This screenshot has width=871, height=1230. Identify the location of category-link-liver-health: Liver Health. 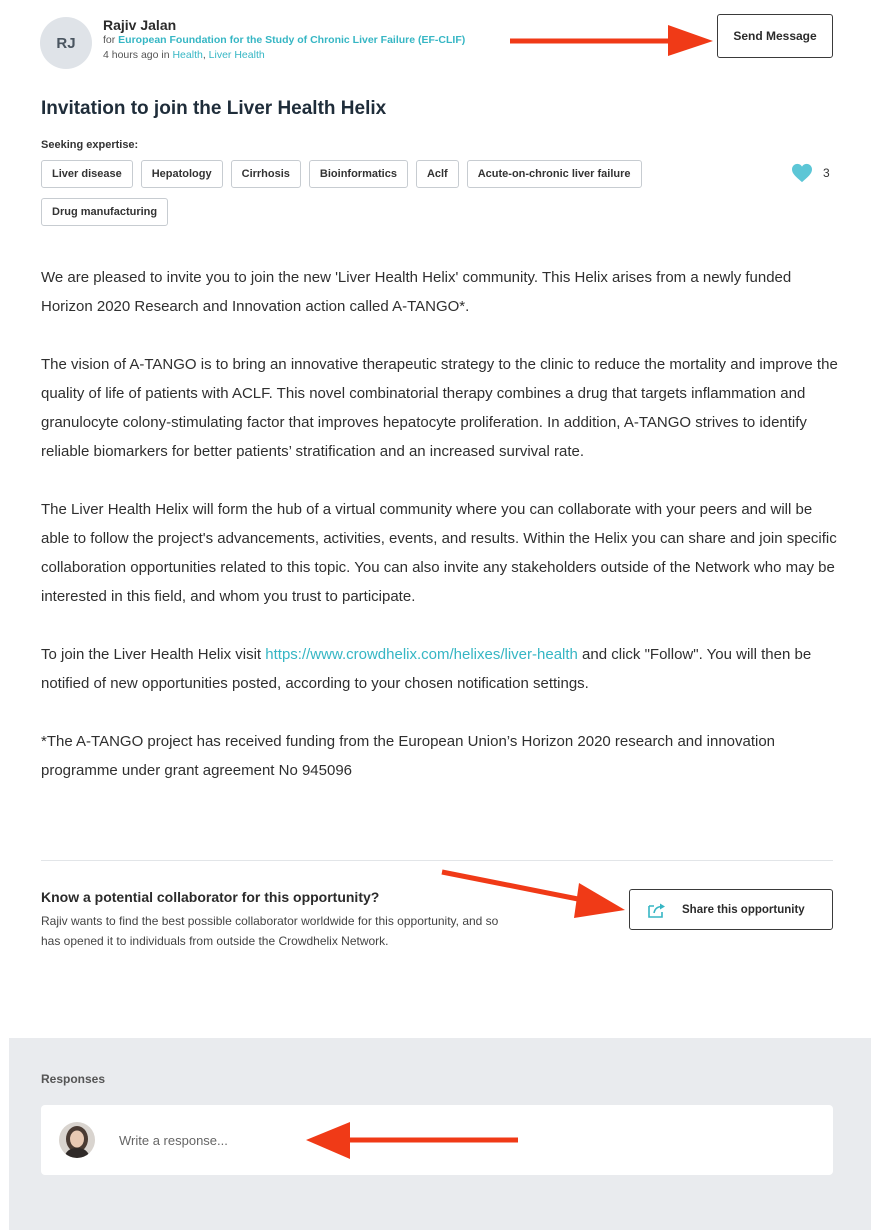
(237, 55).